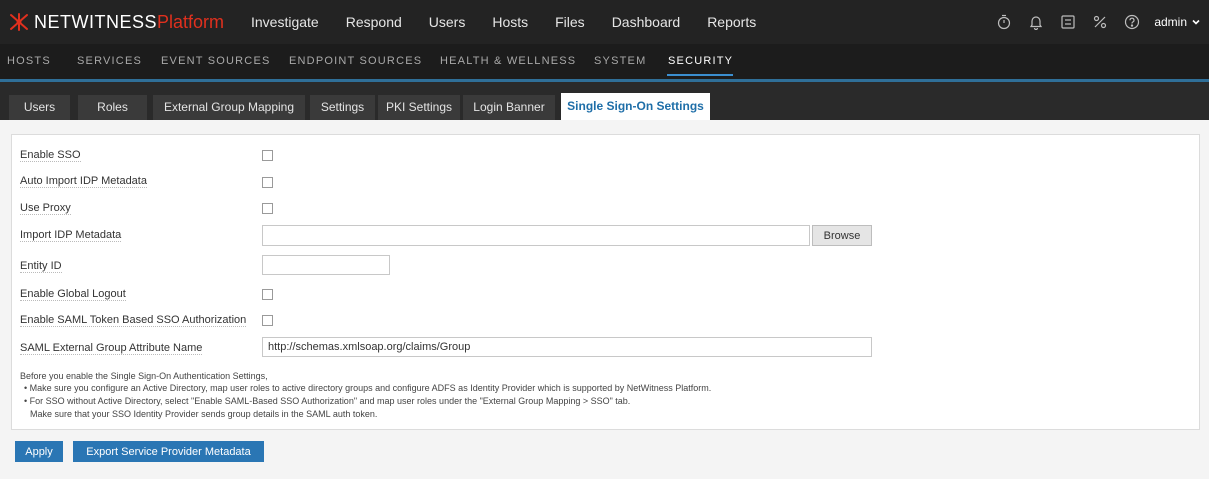  I want to click on enable-sso-label: Enable SSO, so click(50, 155).